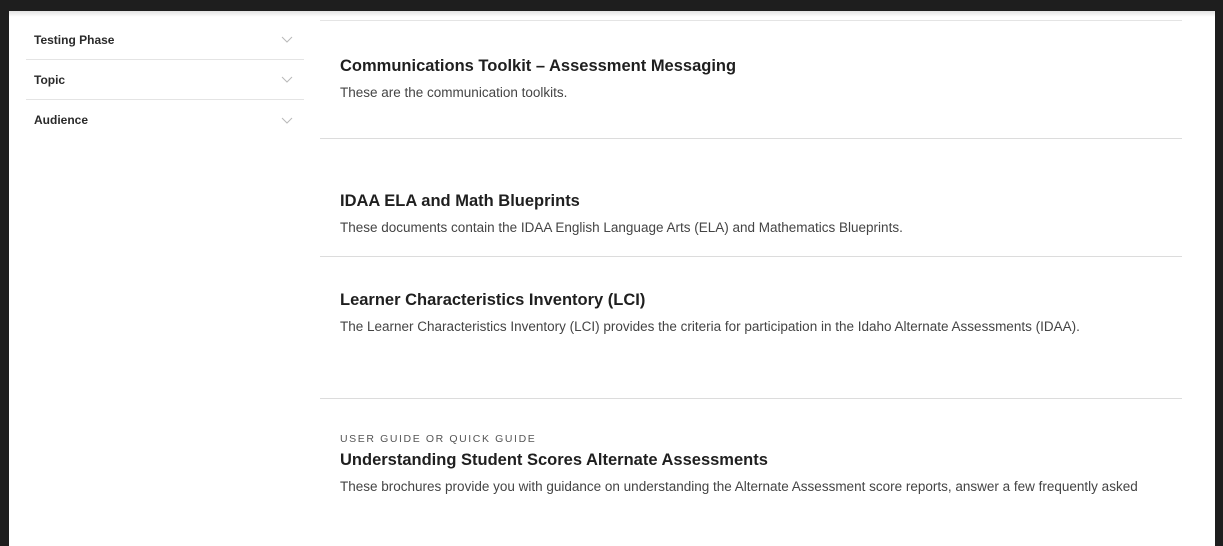 This screenshot has height=546, width=1223. Describe the element at coordinates (165, 120) in the screenshot. I see `filter-audience: Audience` at that location.